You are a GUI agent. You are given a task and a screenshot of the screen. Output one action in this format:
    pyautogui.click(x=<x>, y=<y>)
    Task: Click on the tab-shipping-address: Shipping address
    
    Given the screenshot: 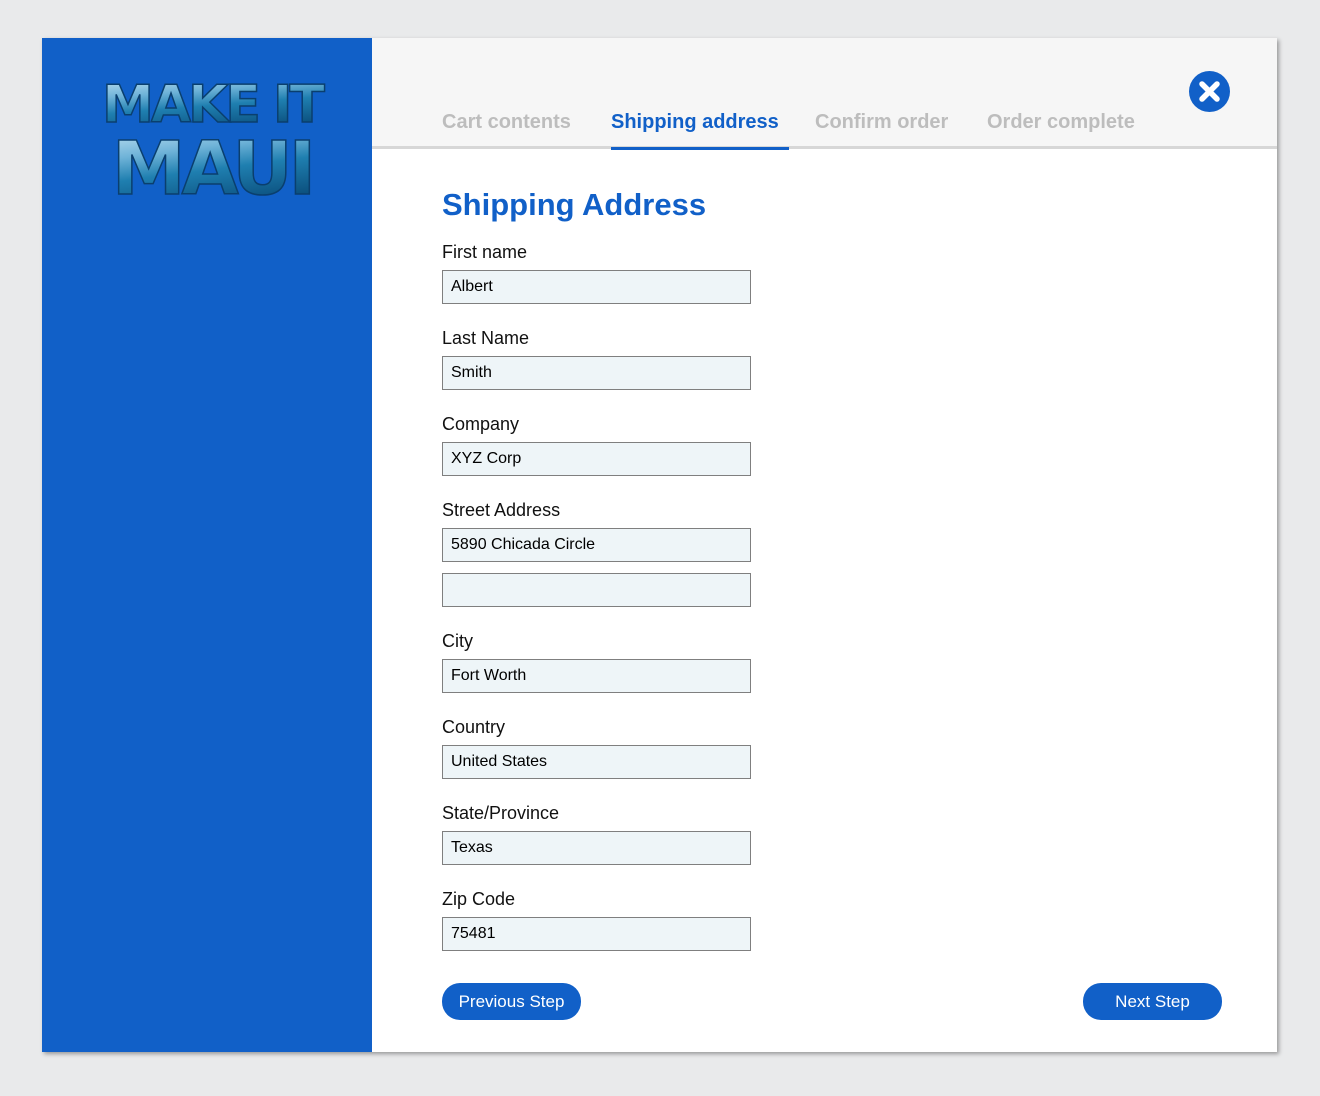 What is the action you would take?
    pyautogui.click(x=700, y=130)
    